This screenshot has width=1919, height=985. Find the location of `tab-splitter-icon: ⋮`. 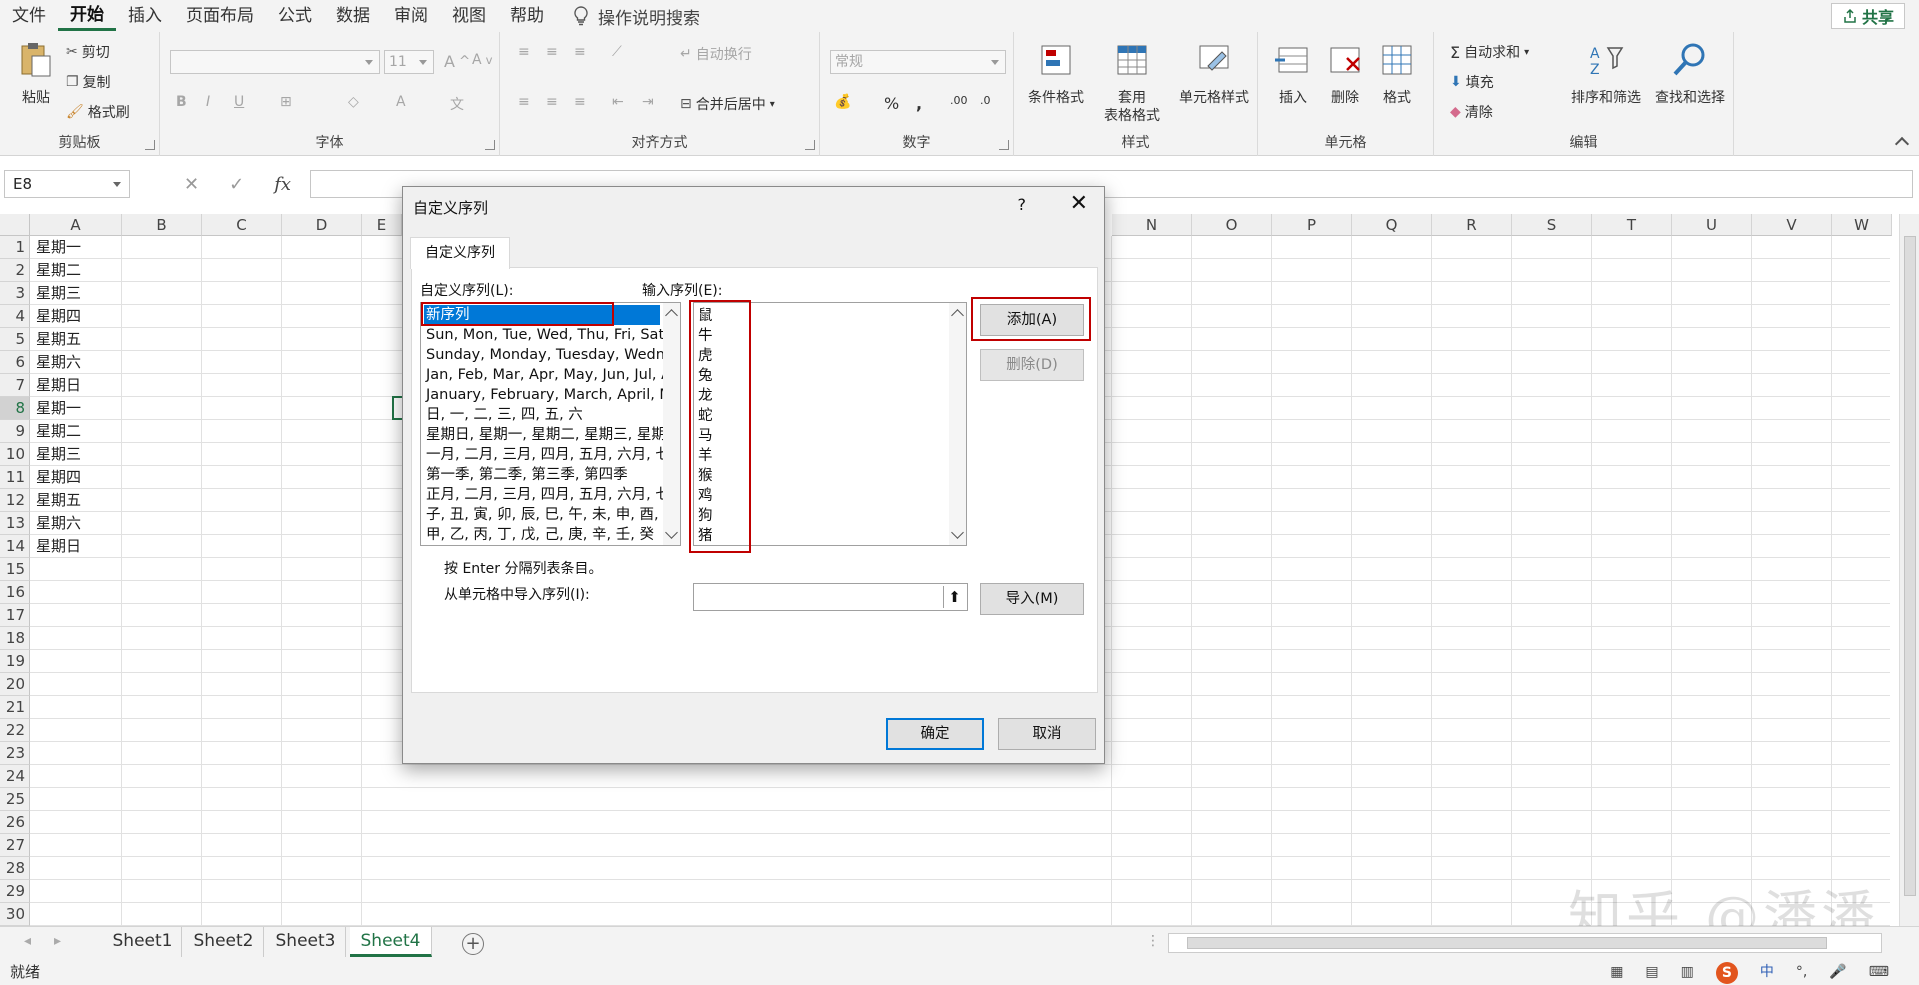

tab-splitter-icon: ⋮ is located at coordinates (1153, 941).